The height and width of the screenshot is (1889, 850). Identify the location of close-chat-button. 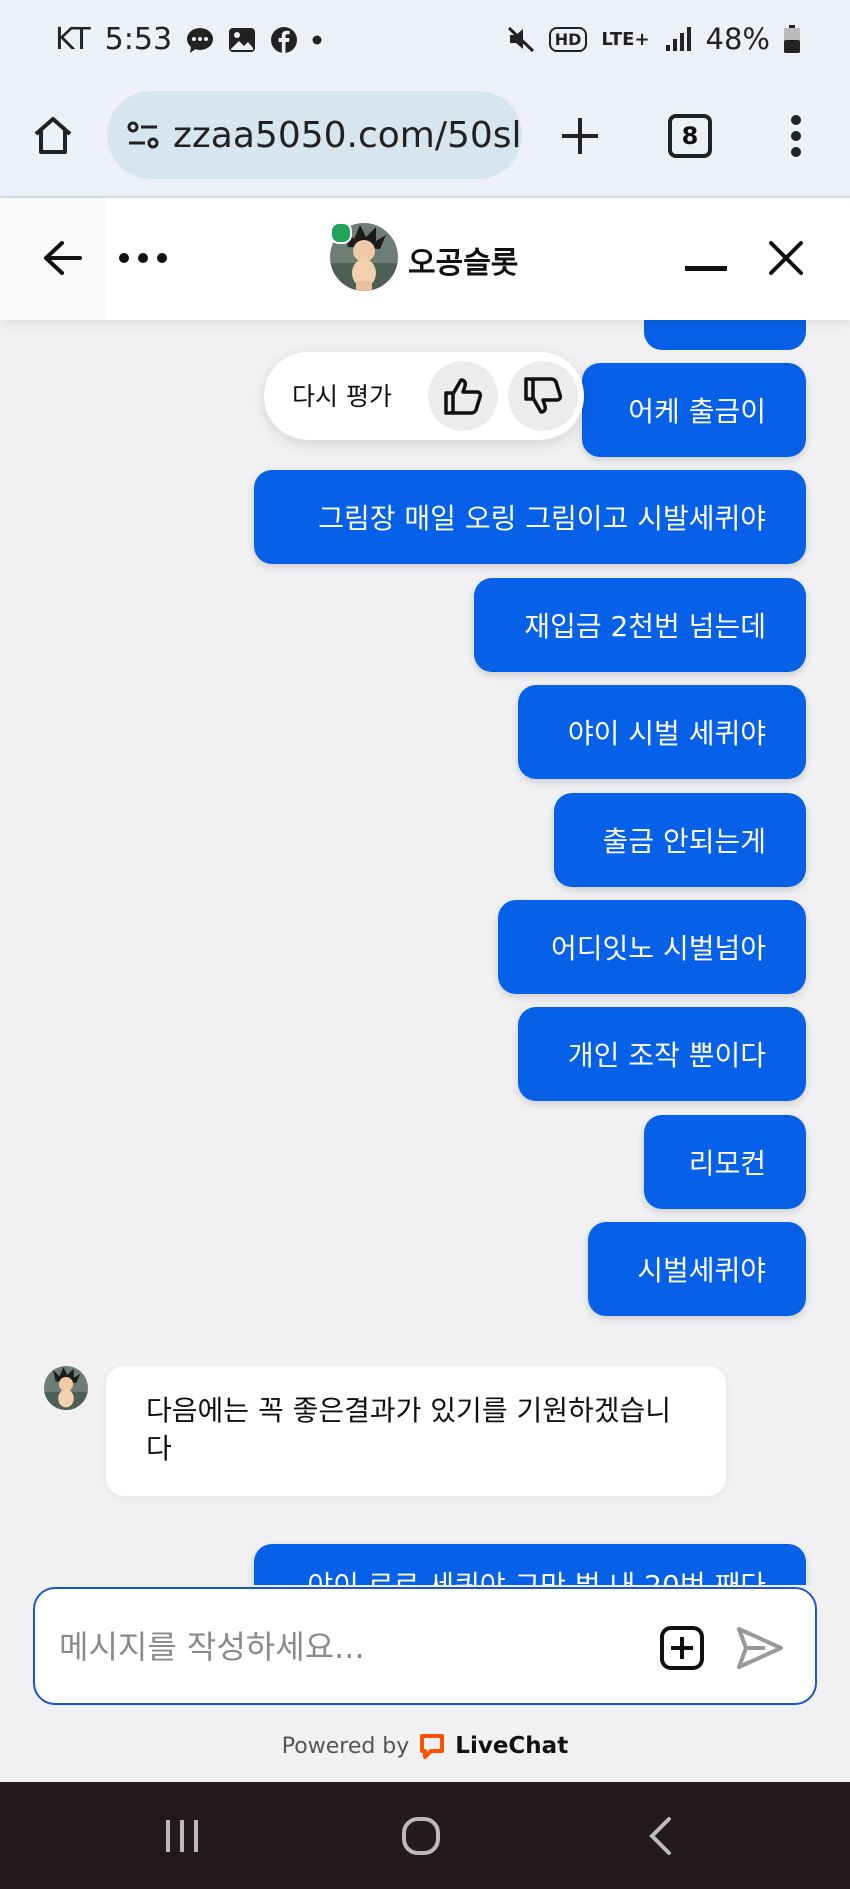
(786, 258).